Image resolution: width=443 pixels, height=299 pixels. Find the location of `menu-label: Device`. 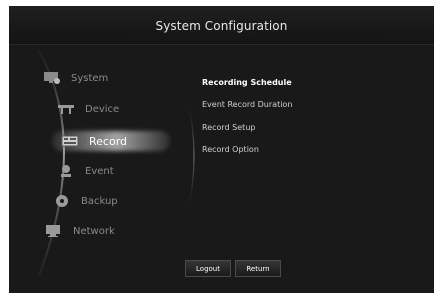

menu-label: Device is located at coordinates (102, 109).